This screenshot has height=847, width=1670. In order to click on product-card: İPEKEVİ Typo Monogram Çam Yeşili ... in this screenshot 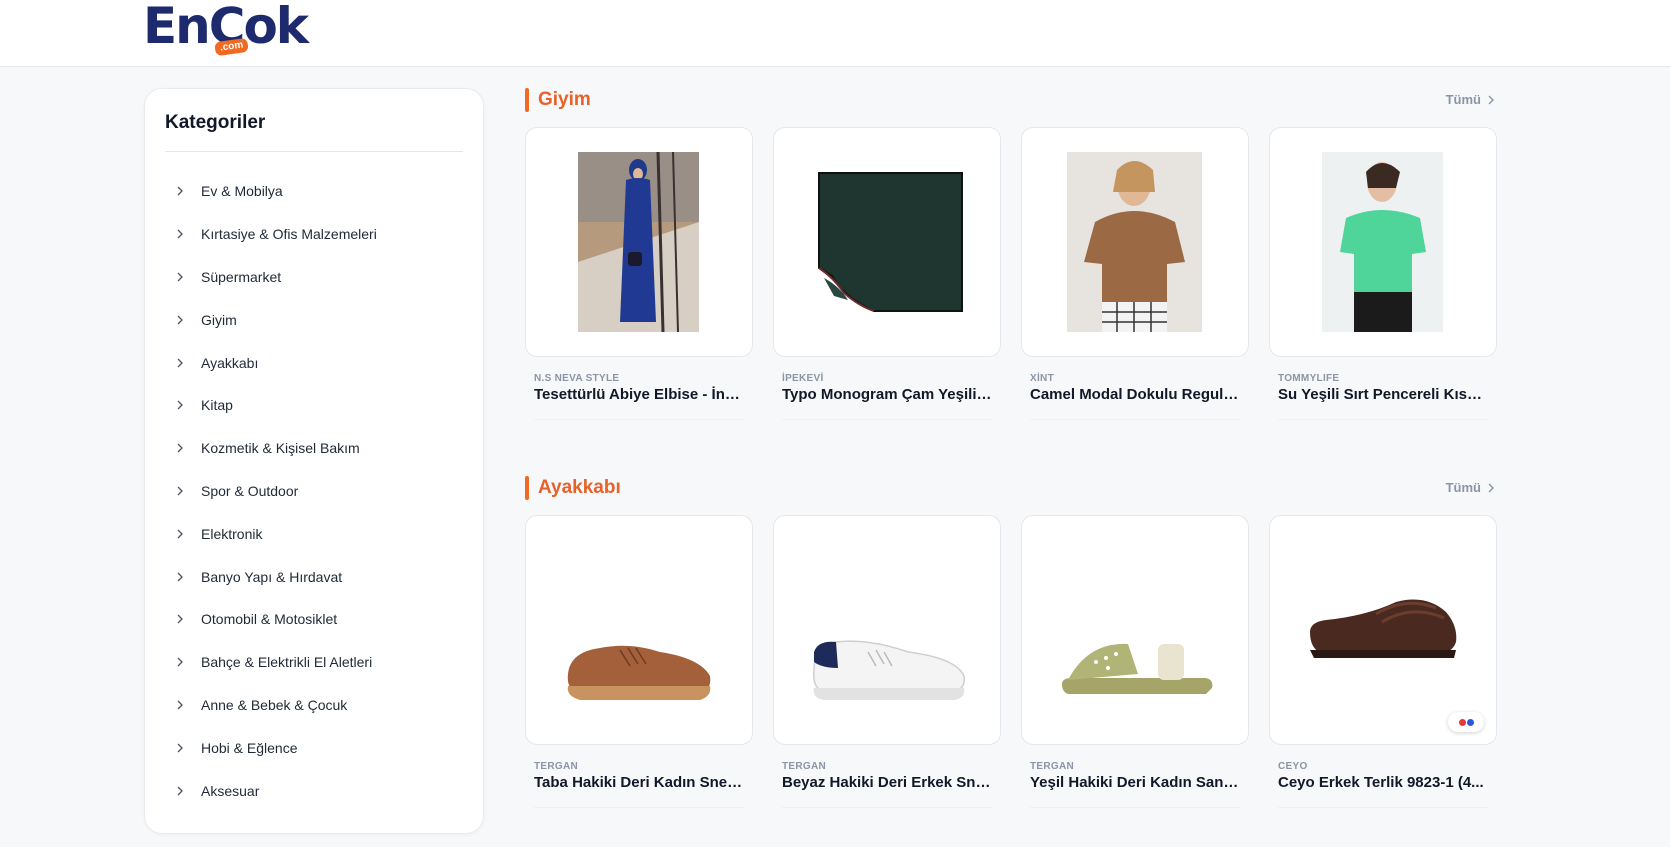, I will do `click(887, 273)`.